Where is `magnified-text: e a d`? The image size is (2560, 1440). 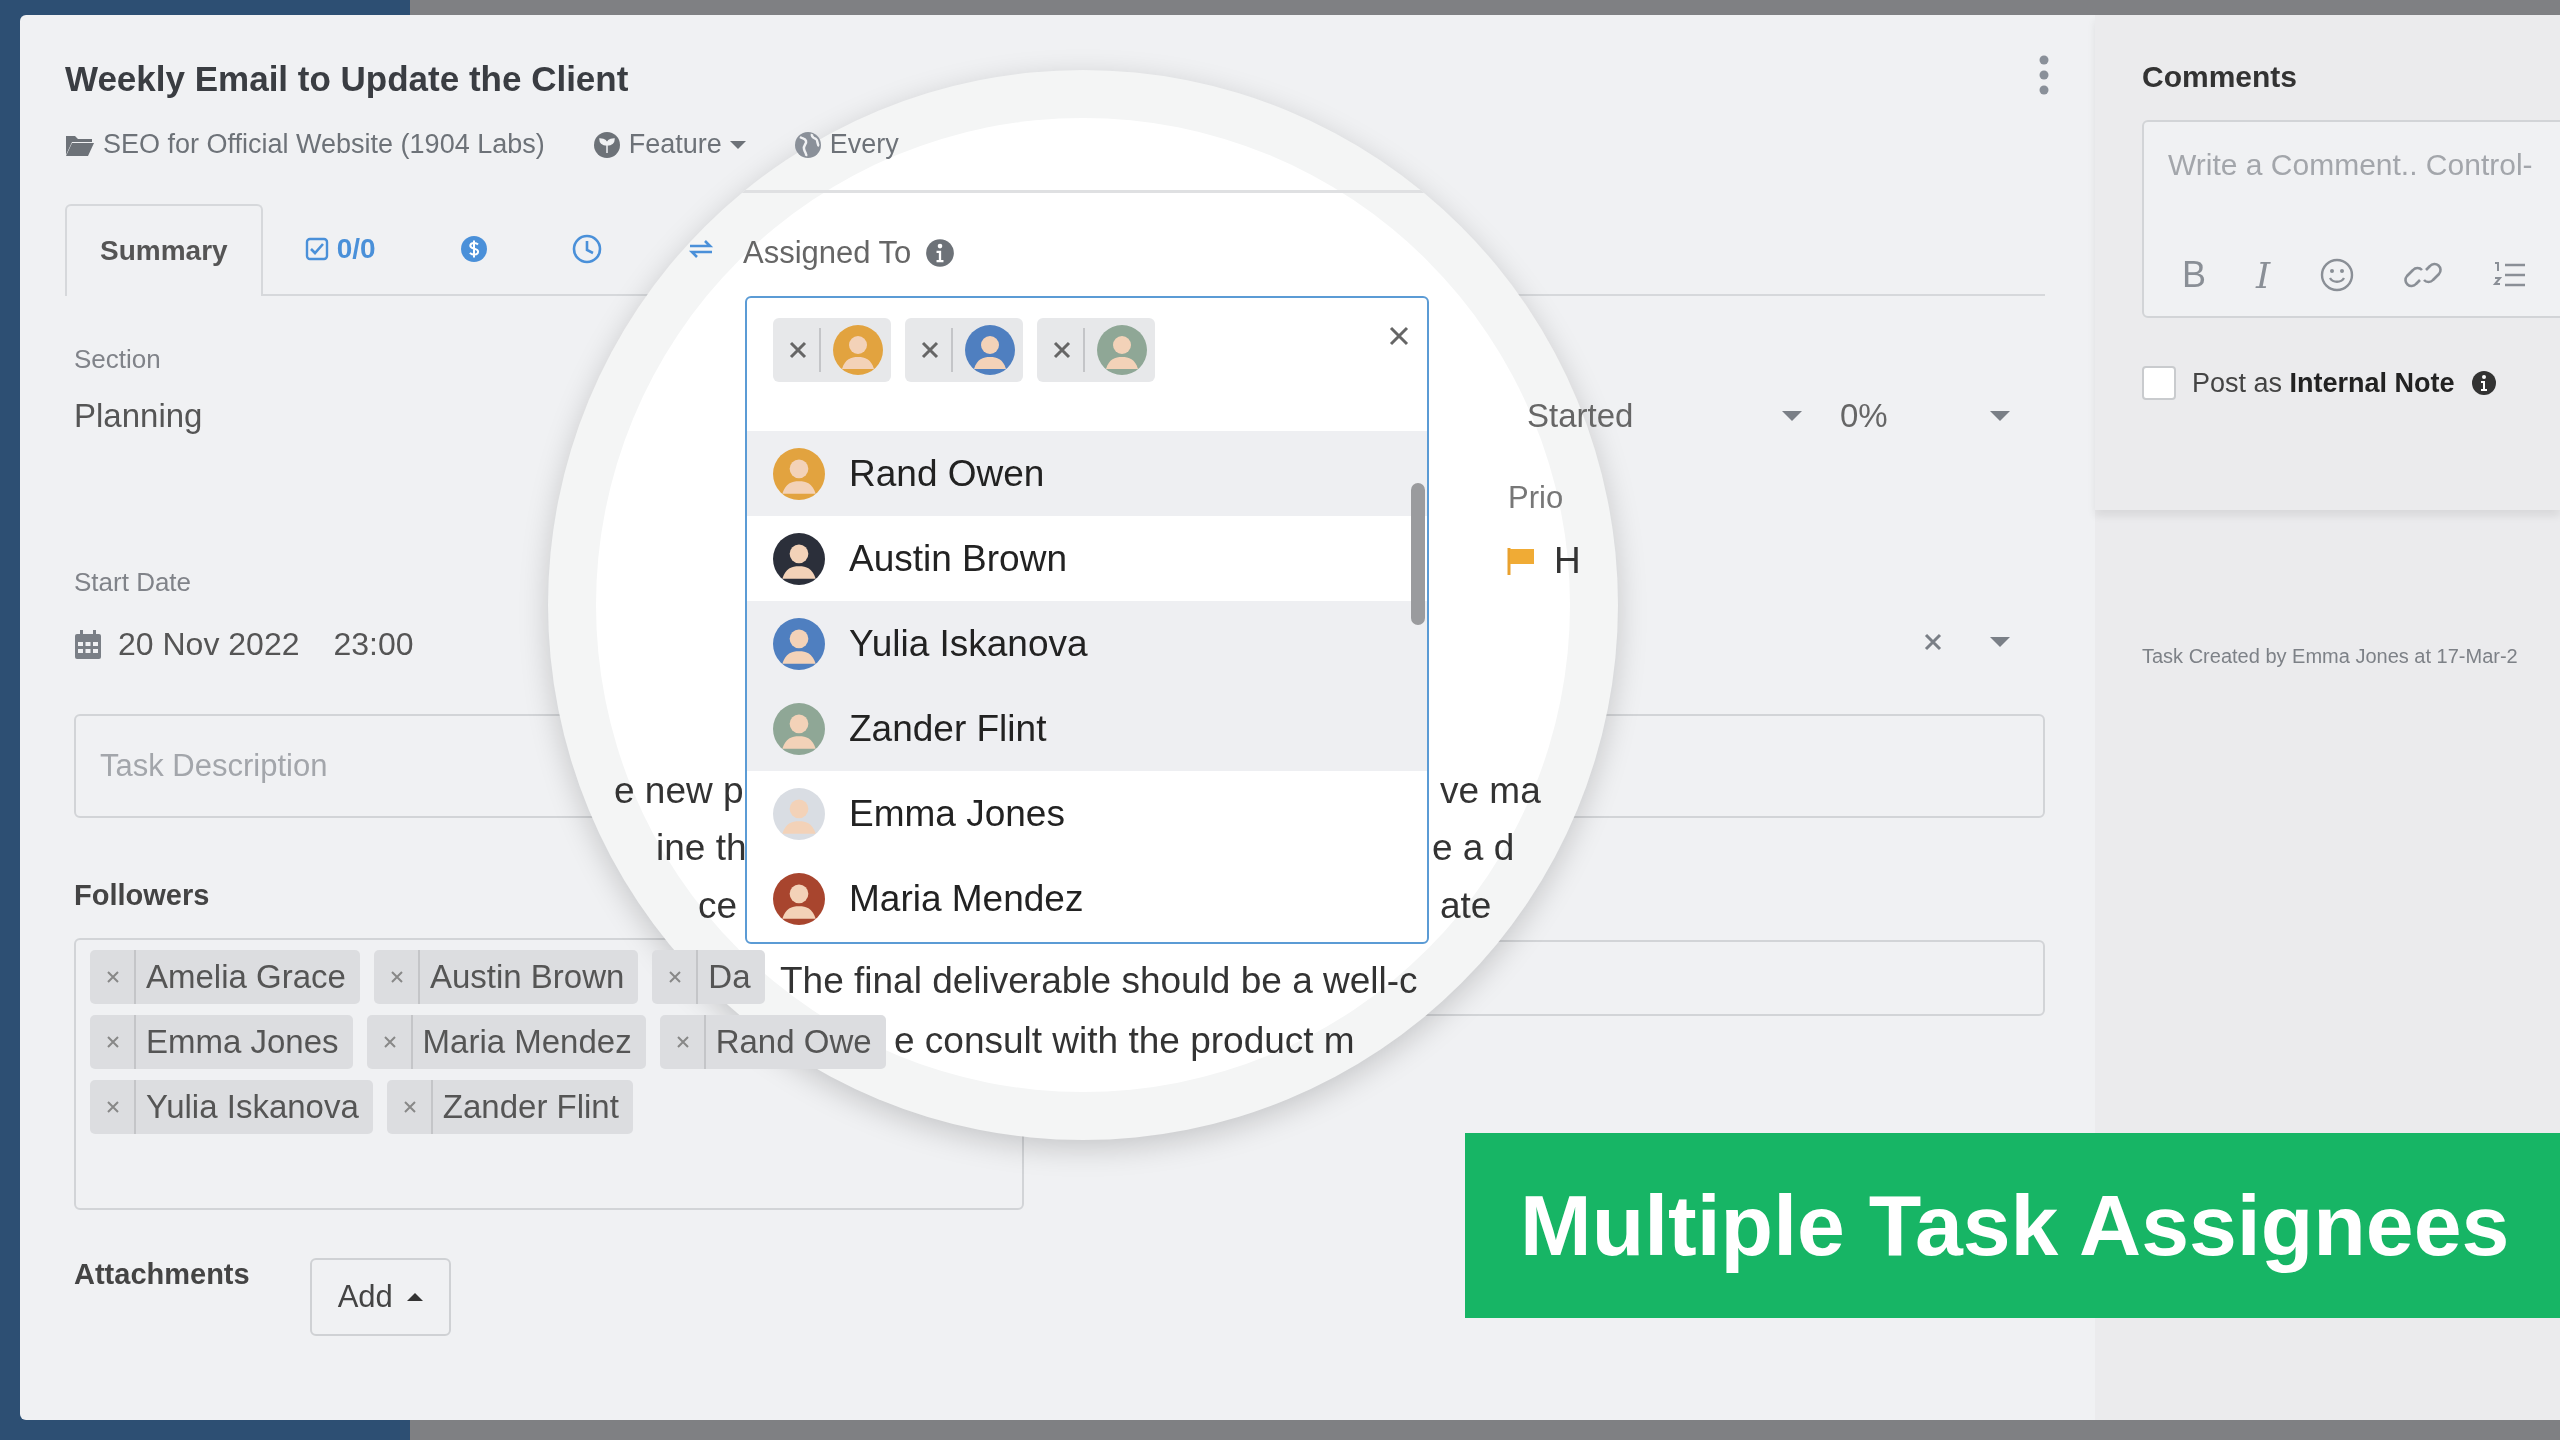
magnified-text: e a d is located at coordinates (1473, 848).